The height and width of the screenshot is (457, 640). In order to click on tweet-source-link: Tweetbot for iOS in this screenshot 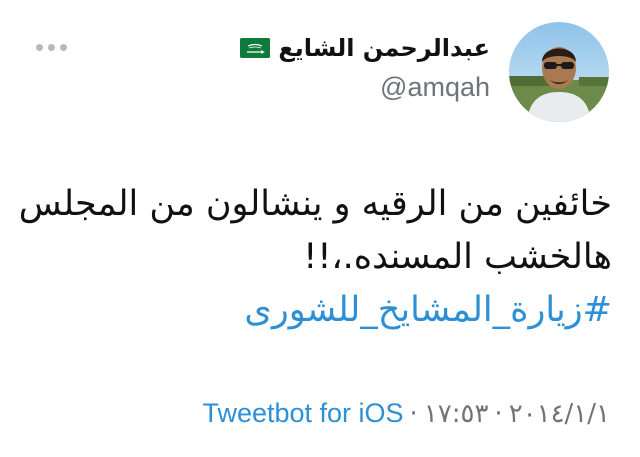, I will do `click(302, 413)`.